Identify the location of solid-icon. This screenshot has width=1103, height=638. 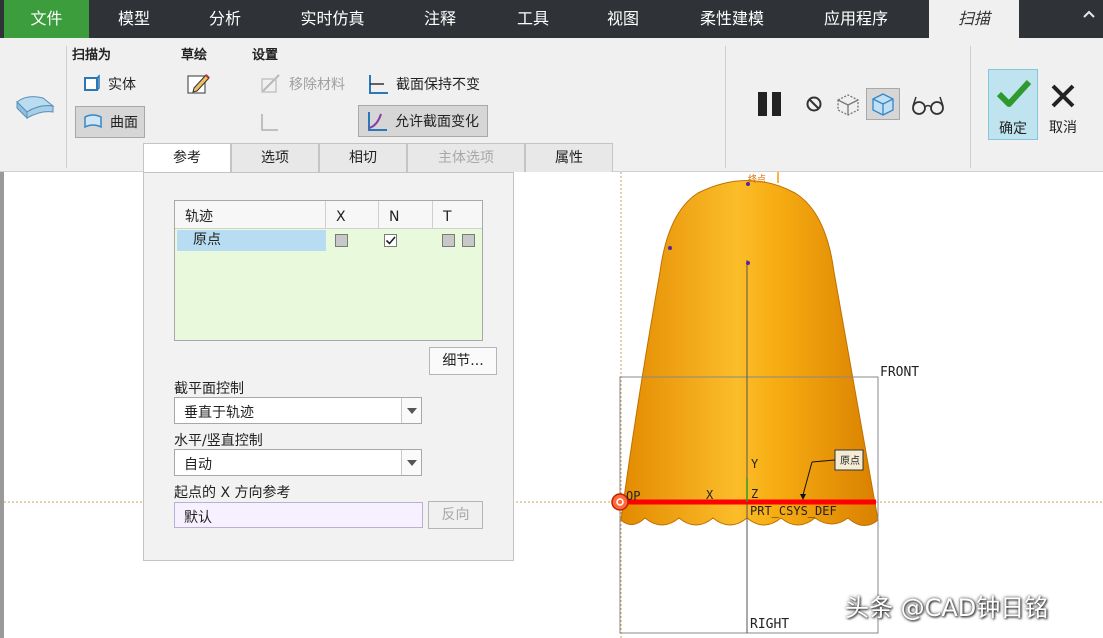
(92, 82).